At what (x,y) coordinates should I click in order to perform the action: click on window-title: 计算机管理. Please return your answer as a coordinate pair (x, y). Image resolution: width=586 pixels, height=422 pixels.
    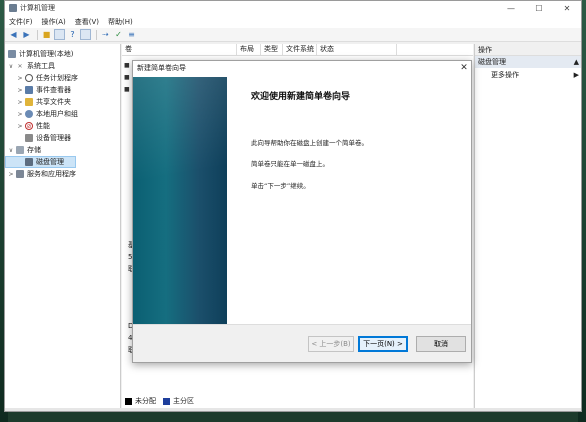
    Looking at the image, I should click on (37, 8).